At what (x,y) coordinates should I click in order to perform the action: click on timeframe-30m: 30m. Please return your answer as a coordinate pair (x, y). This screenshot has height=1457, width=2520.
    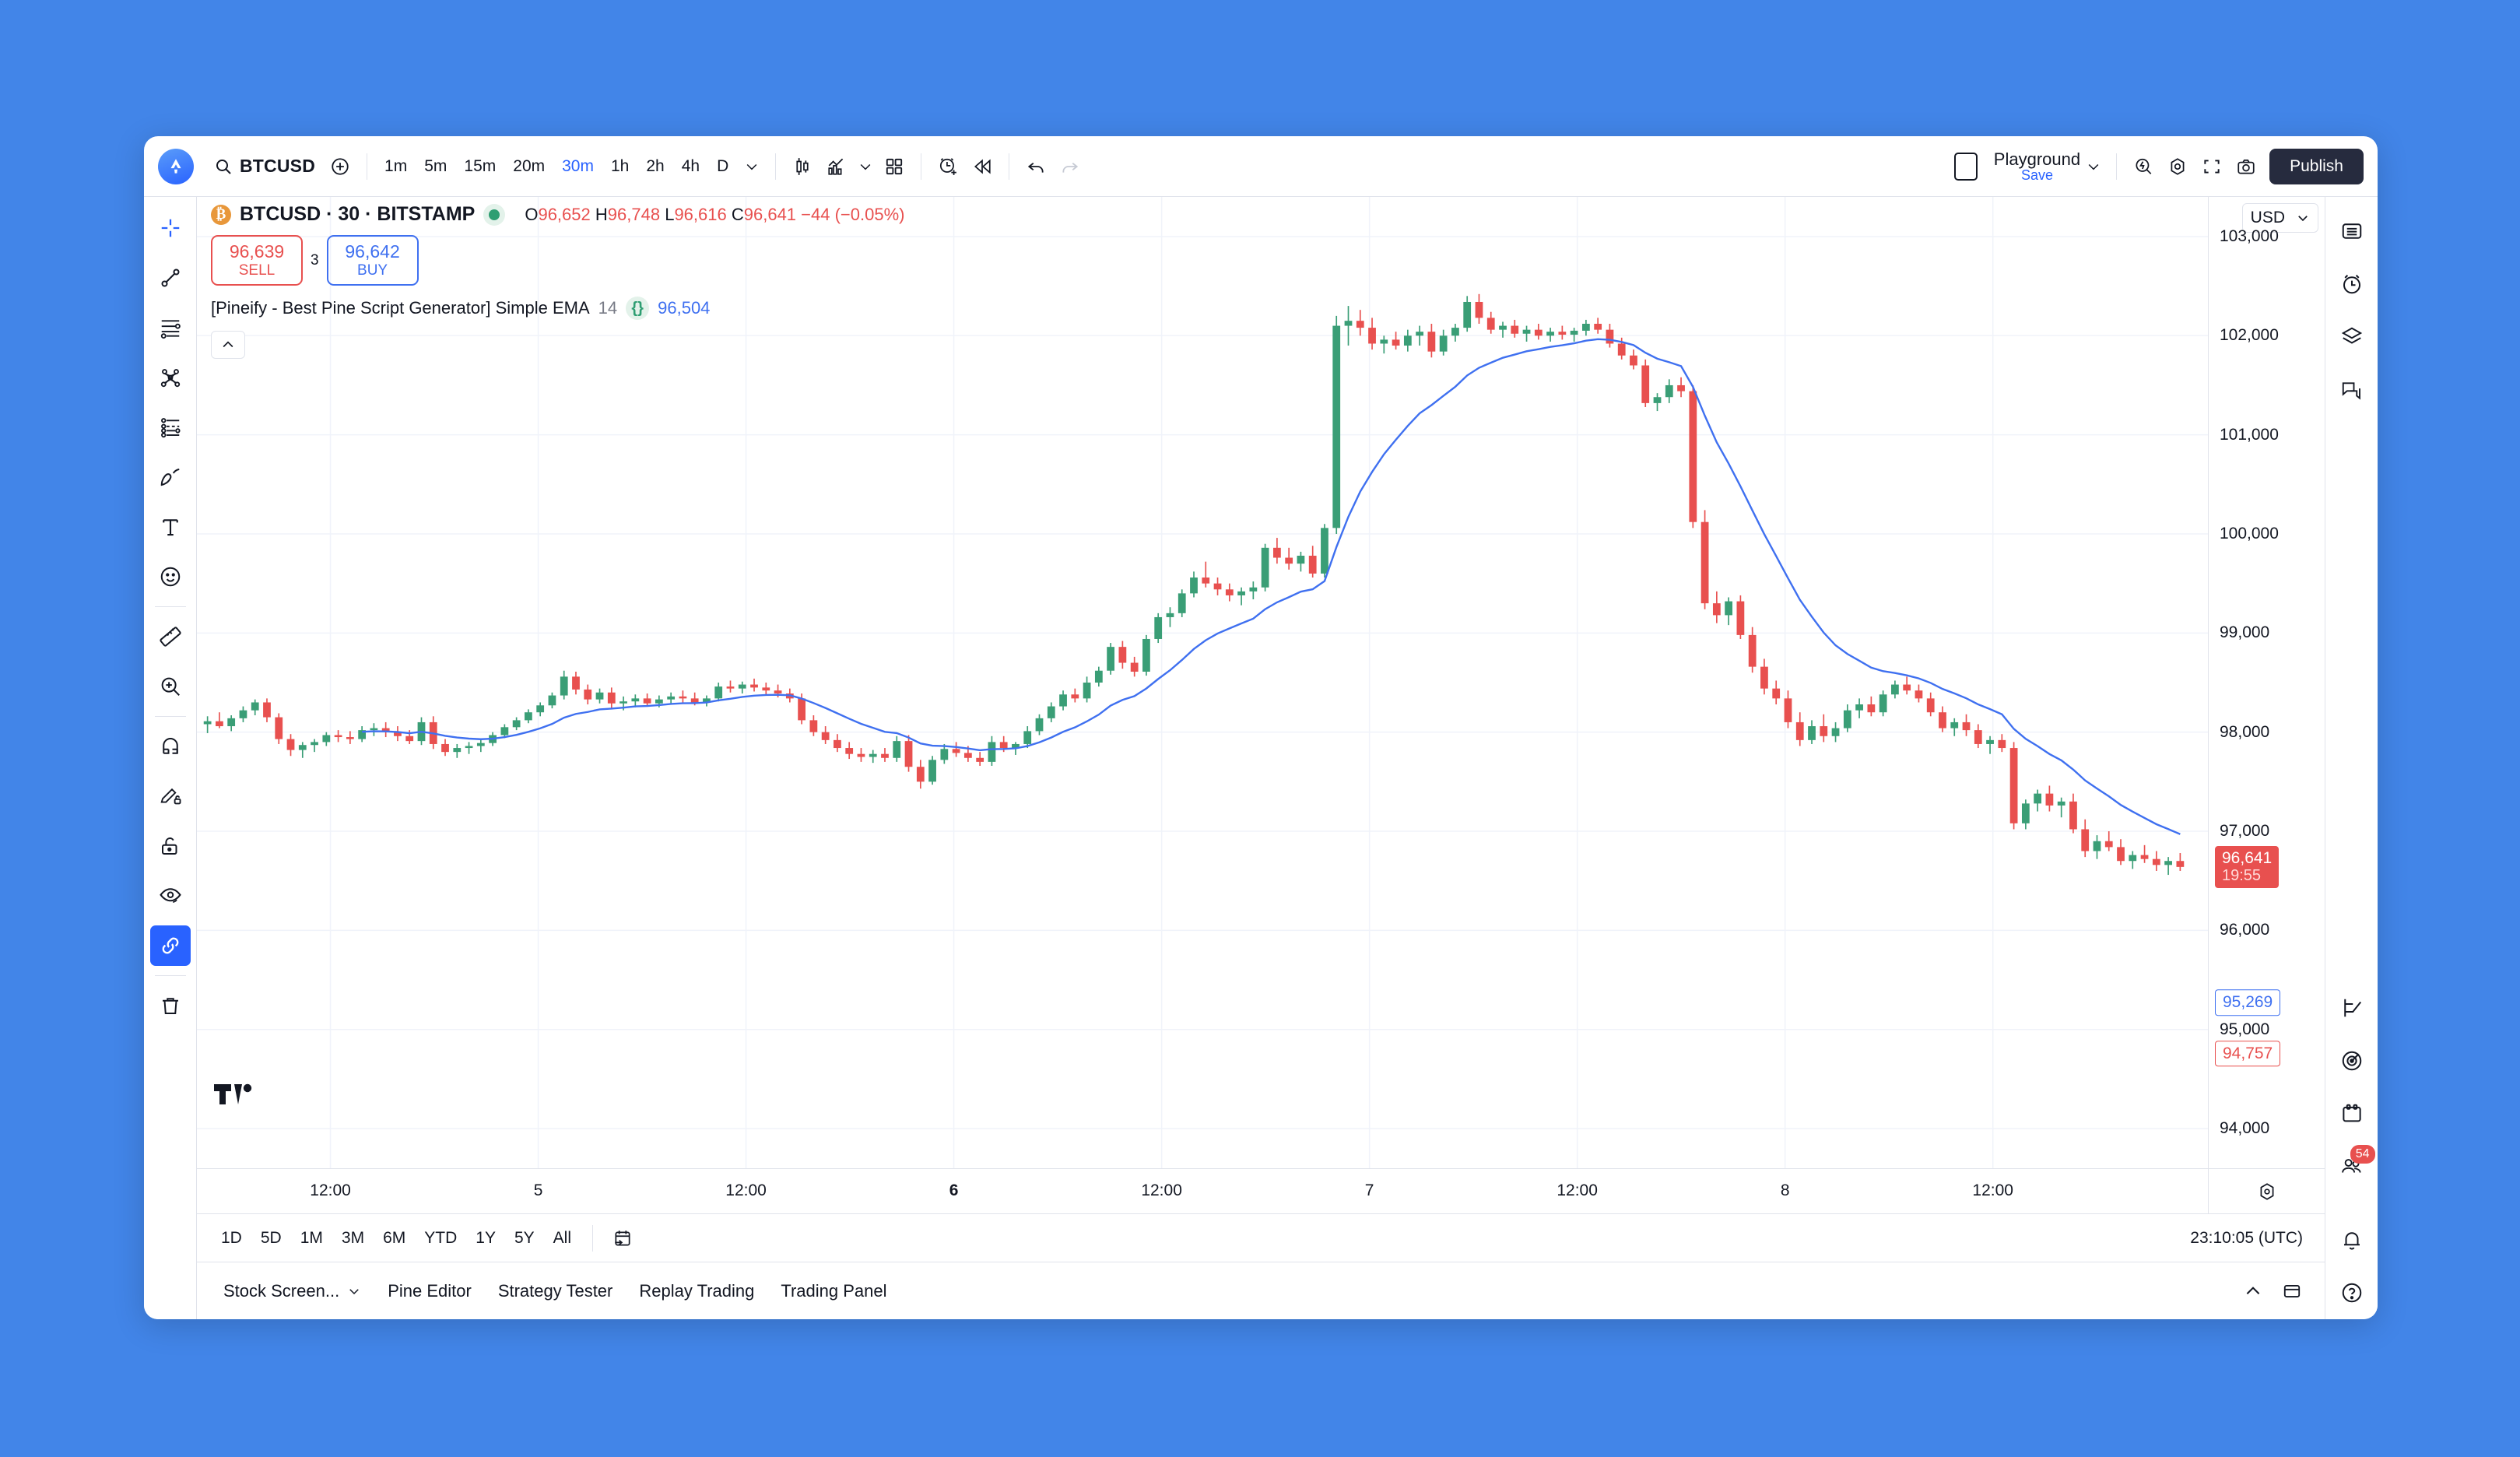
    Looking at the image, I should click on (578, 167).